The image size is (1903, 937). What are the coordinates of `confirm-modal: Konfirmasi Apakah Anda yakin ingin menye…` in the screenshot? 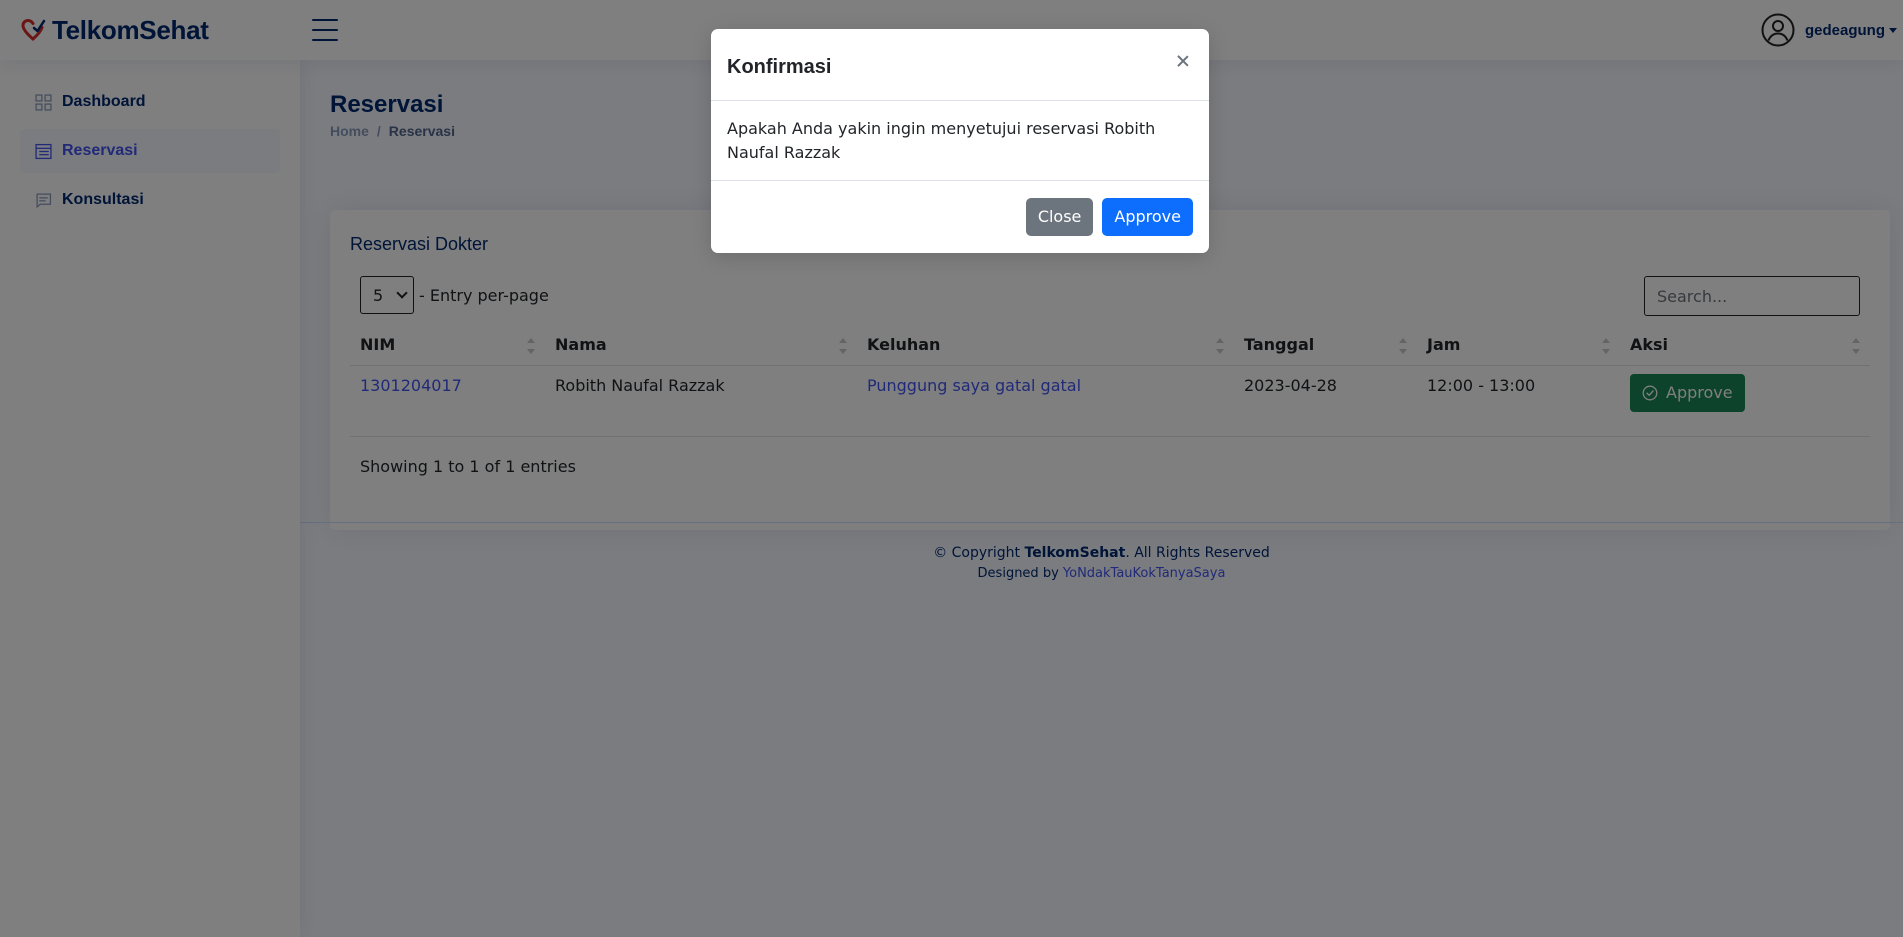 It's located at (960, 141).